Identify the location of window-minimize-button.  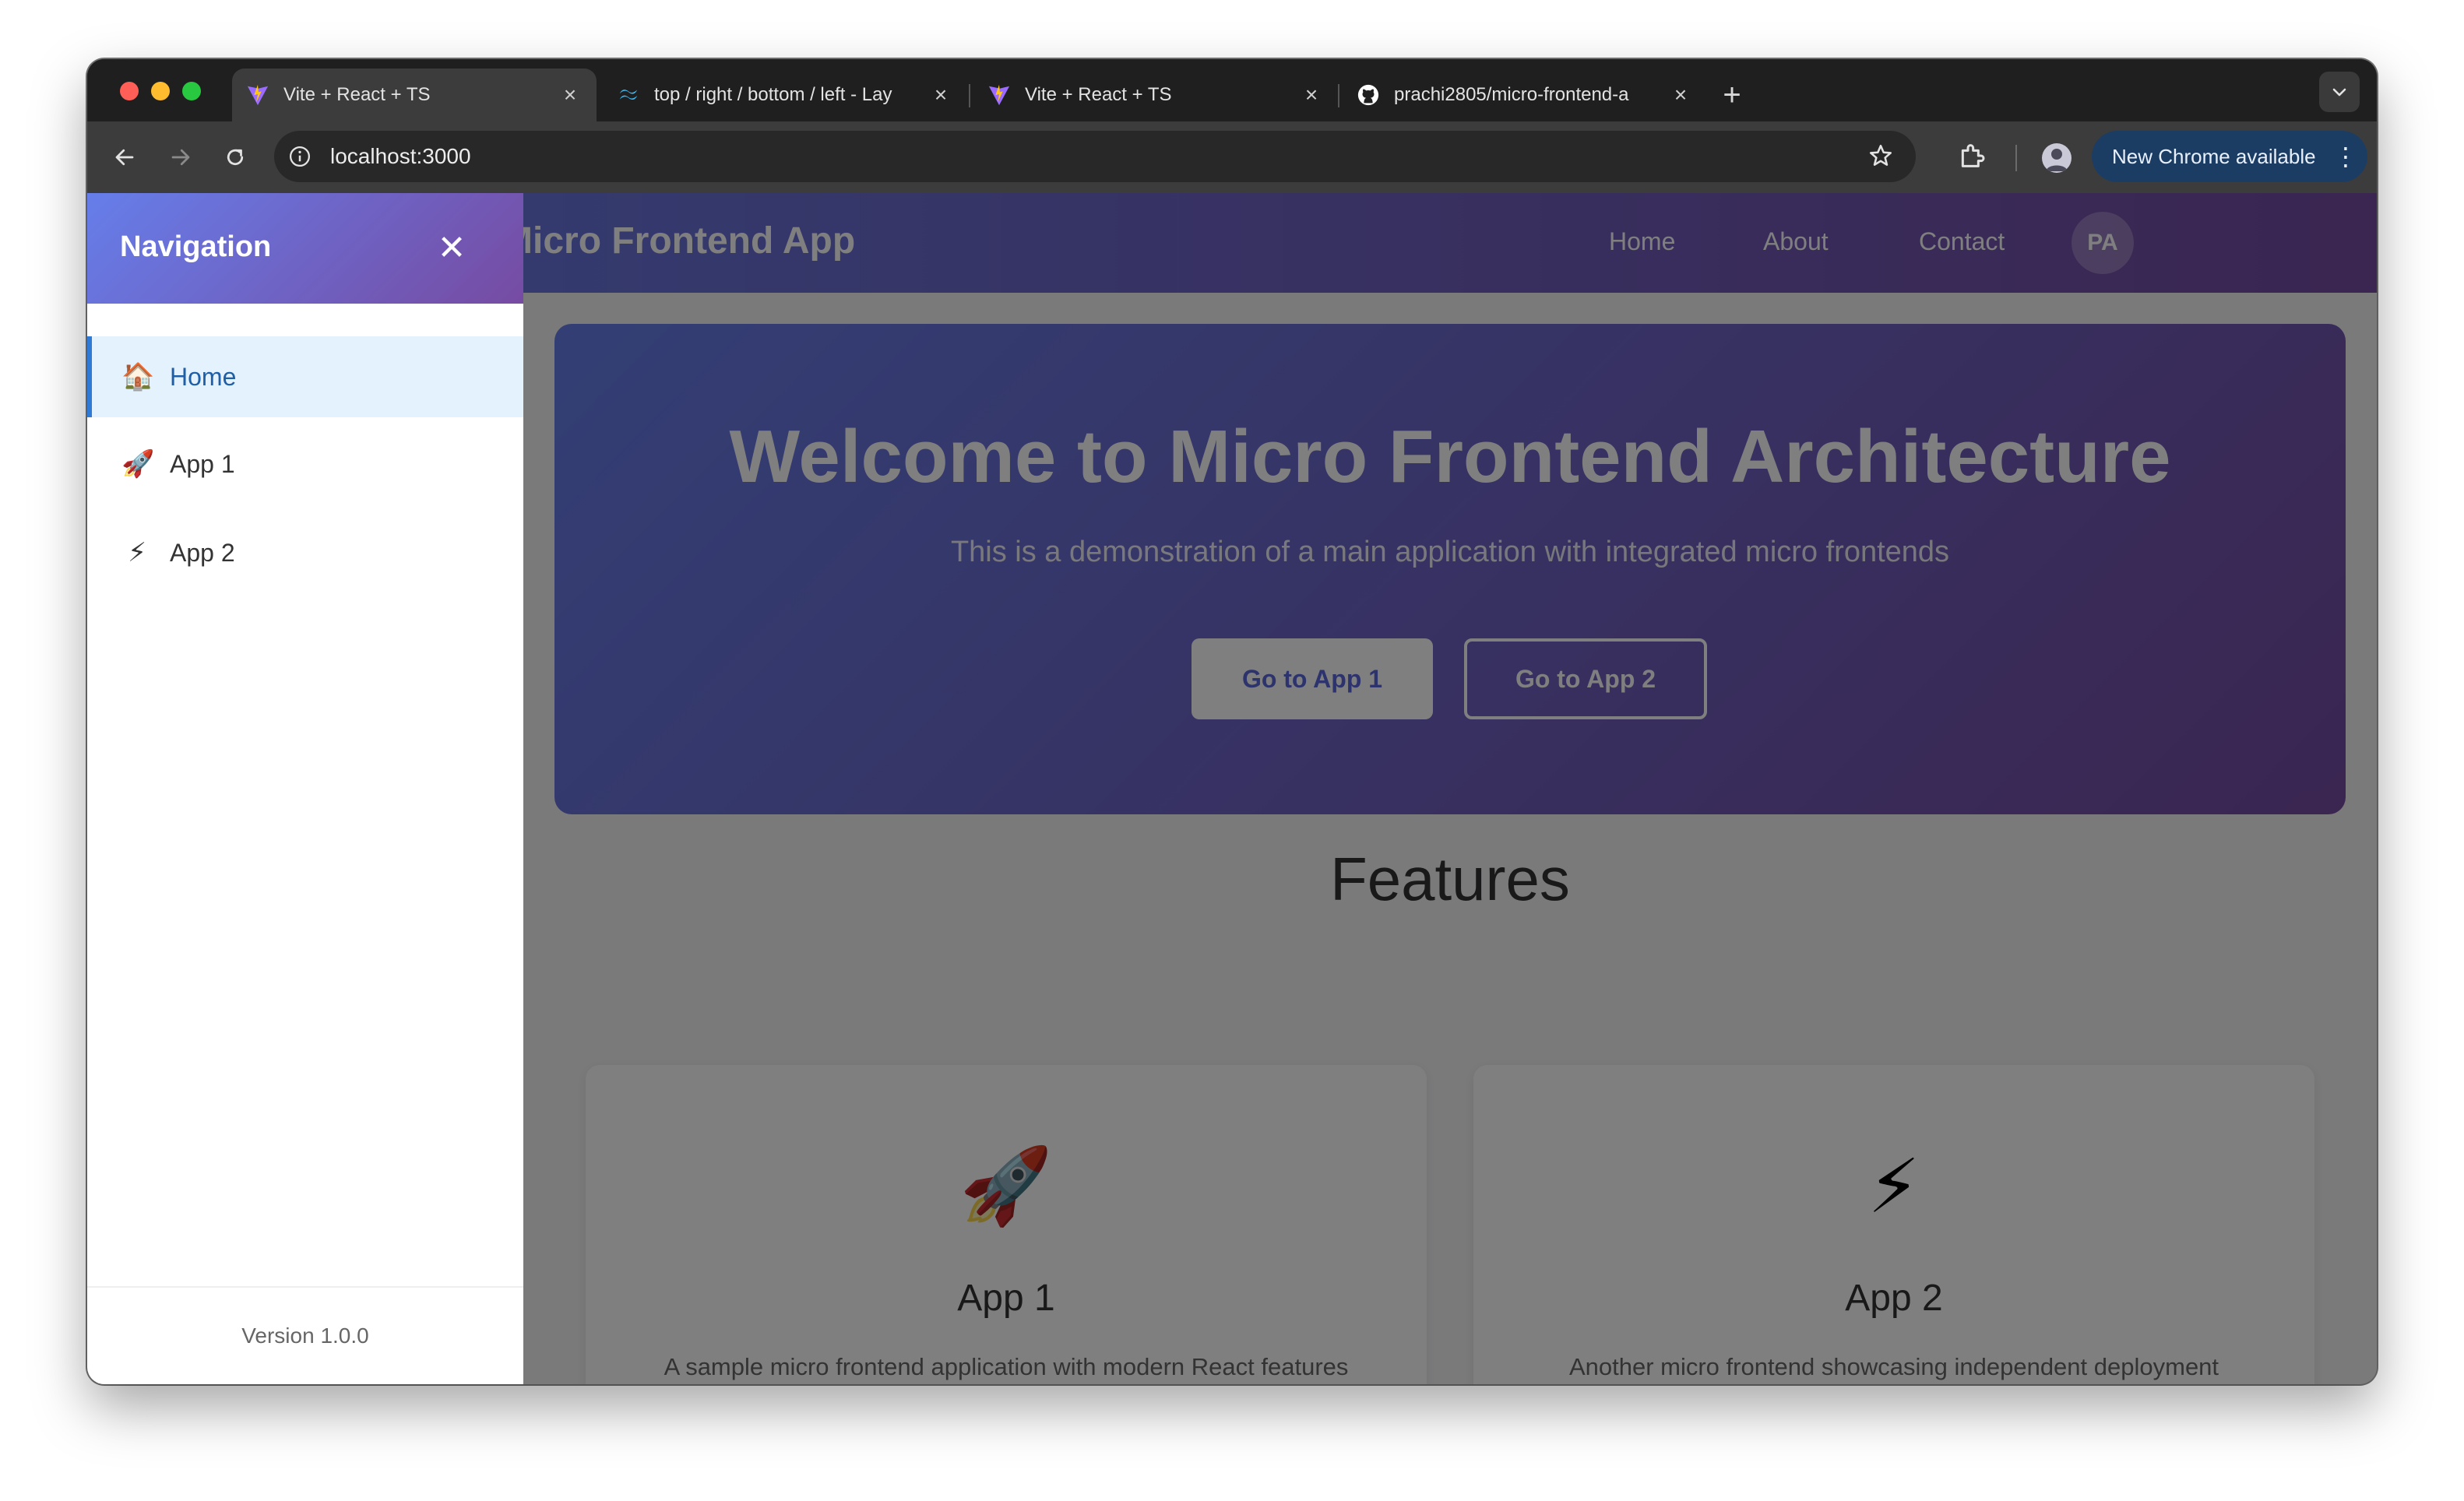
(161, 91).